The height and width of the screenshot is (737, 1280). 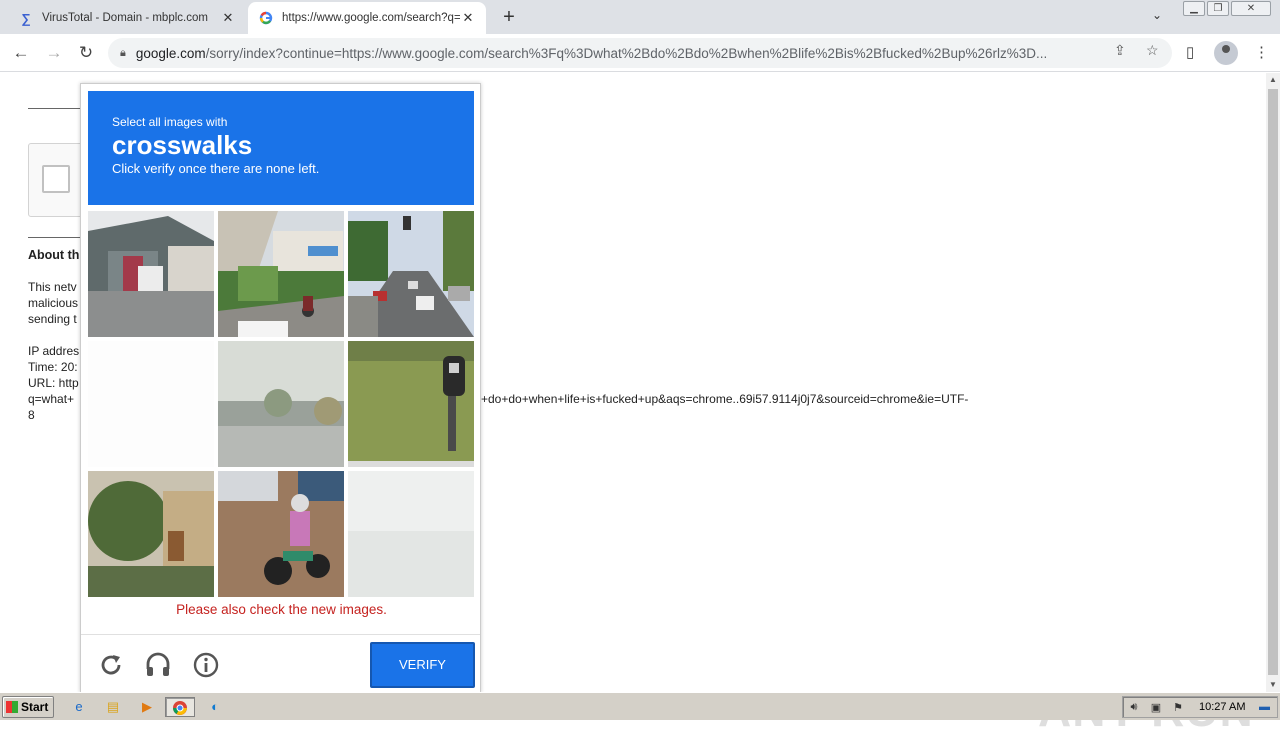 I want to click on lock-icon: 🔒︎, so click(x=123, y=53).